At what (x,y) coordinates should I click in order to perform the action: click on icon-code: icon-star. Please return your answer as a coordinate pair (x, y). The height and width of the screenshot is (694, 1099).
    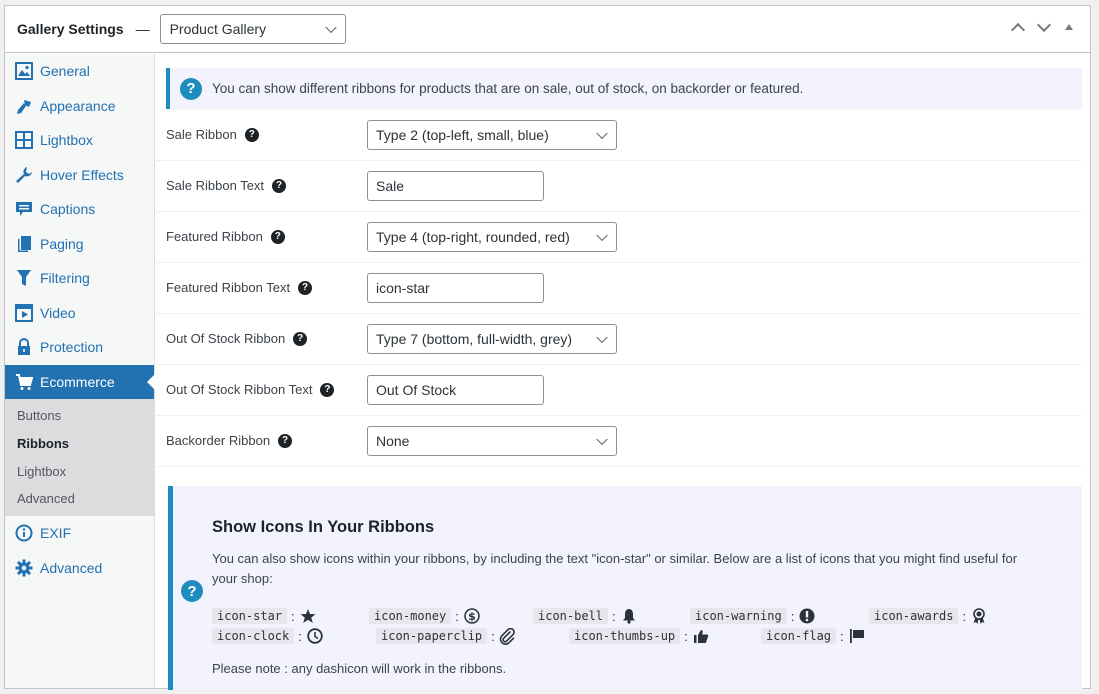
    Looking at the image, I should click on (250, 616).